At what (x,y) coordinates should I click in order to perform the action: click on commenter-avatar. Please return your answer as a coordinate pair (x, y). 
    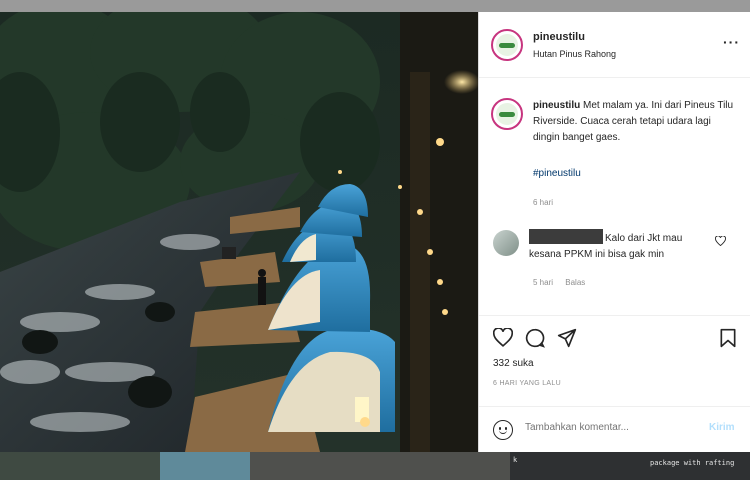
    Looking at the image, I should click on (506, 243).